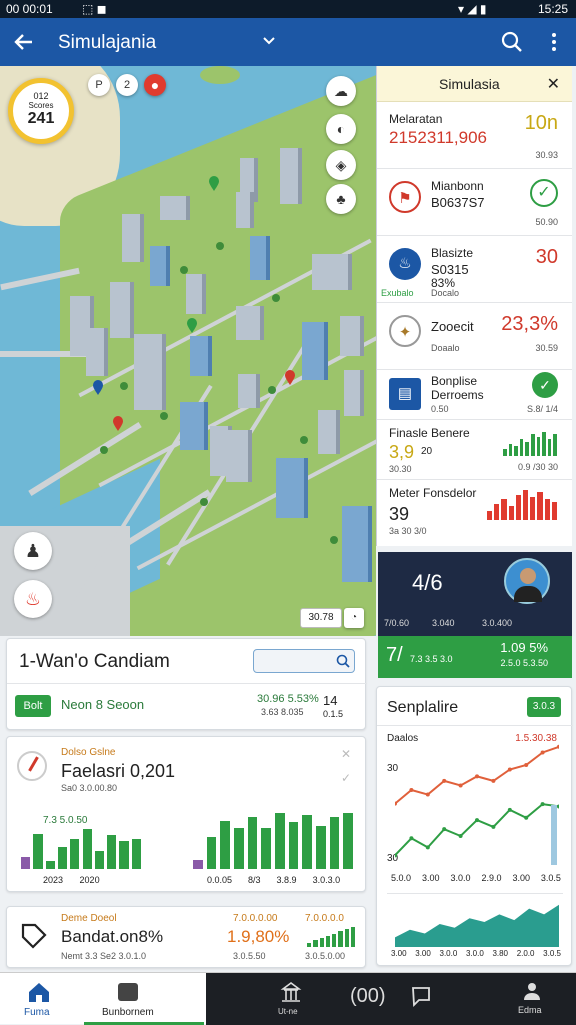 This screenshot has width=576, height=1025. I want to click on nav-center: Bunbornem, so click(144, 999).